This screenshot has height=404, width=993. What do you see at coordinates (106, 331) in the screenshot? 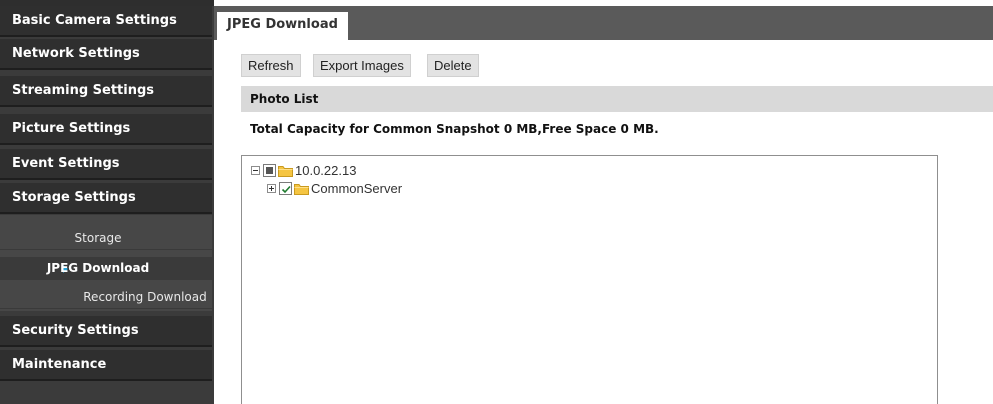
I see `sidebar-item-security-settings: Security Settings` at bounding box center [106, 331].